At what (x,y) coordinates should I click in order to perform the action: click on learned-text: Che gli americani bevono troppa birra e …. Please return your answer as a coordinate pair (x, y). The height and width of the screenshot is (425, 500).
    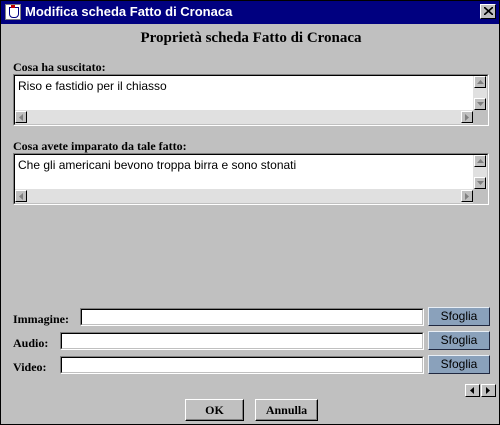
    Looking at the image, I should click on (157, 165).